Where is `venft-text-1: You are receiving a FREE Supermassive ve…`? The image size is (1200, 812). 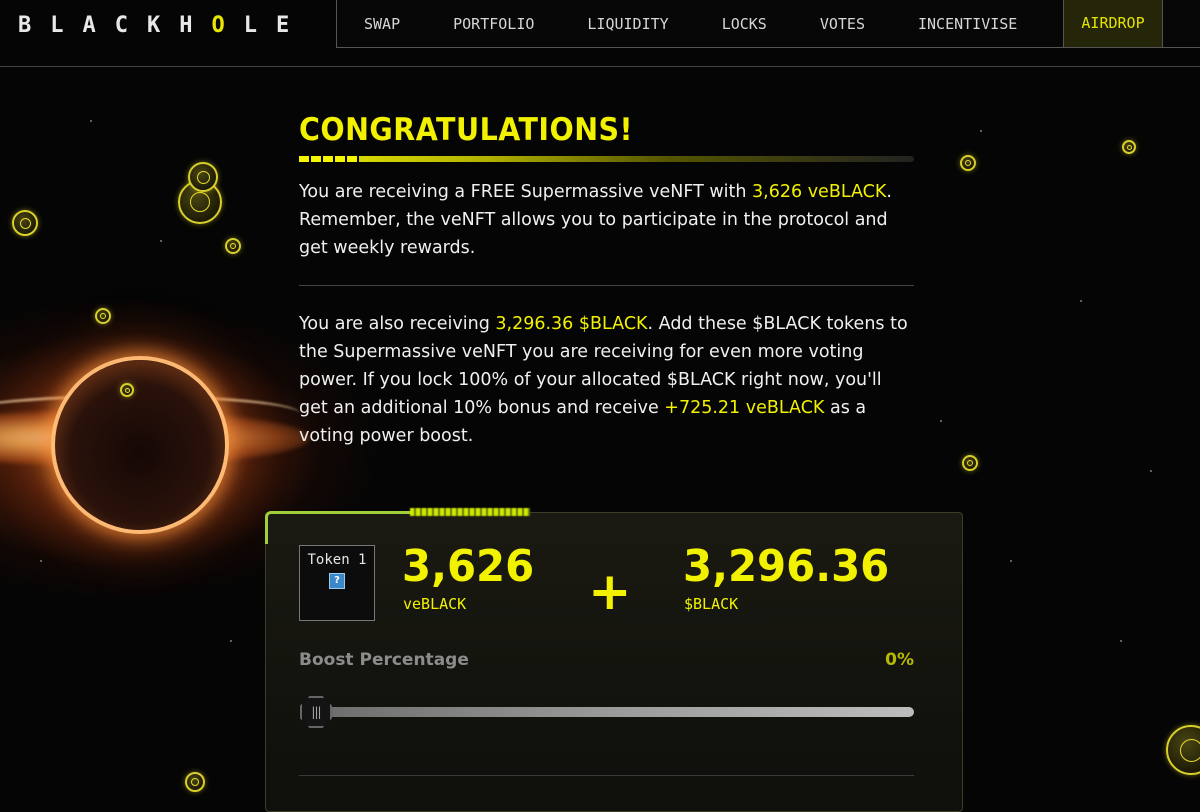 venft-text-1: You are receiving a FREE Supermassive ve… is located at coordinates (526, 192).